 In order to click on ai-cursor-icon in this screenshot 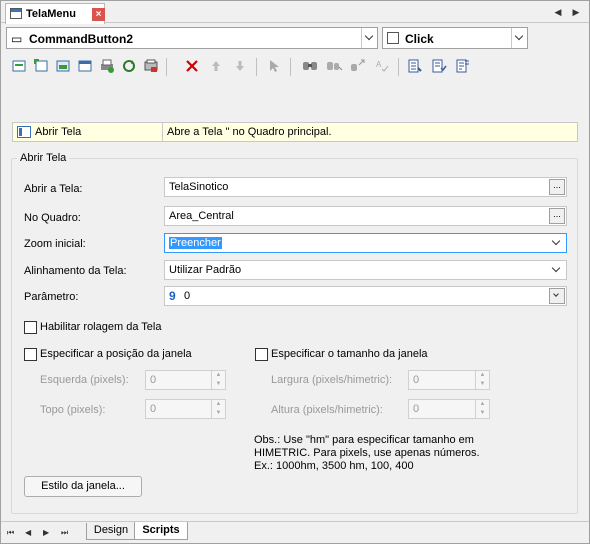, I will do `click(274, 66)`.